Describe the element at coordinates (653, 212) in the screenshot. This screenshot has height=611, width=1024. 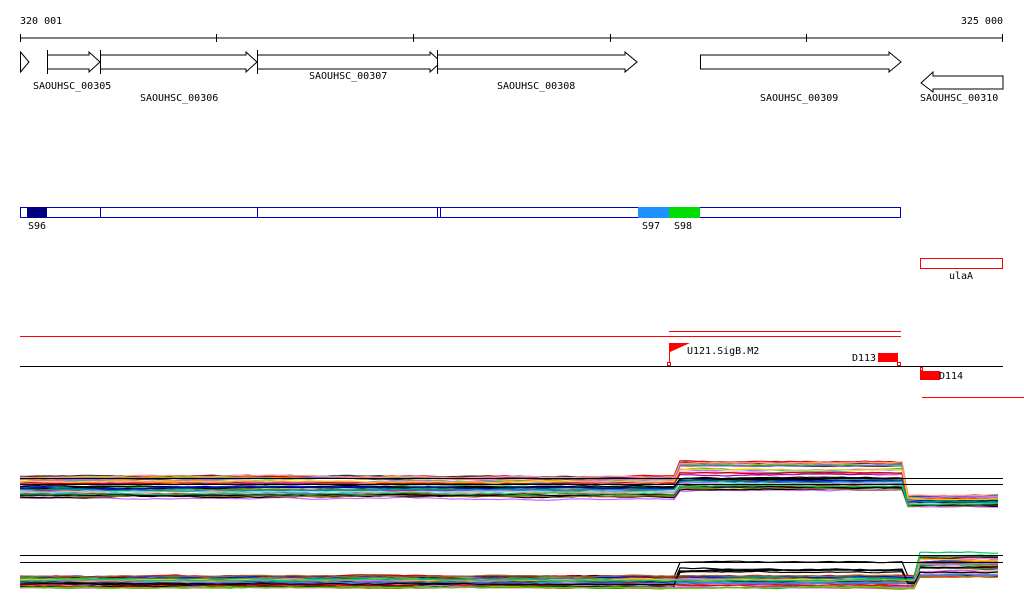
I see `segment-s97` at that location.